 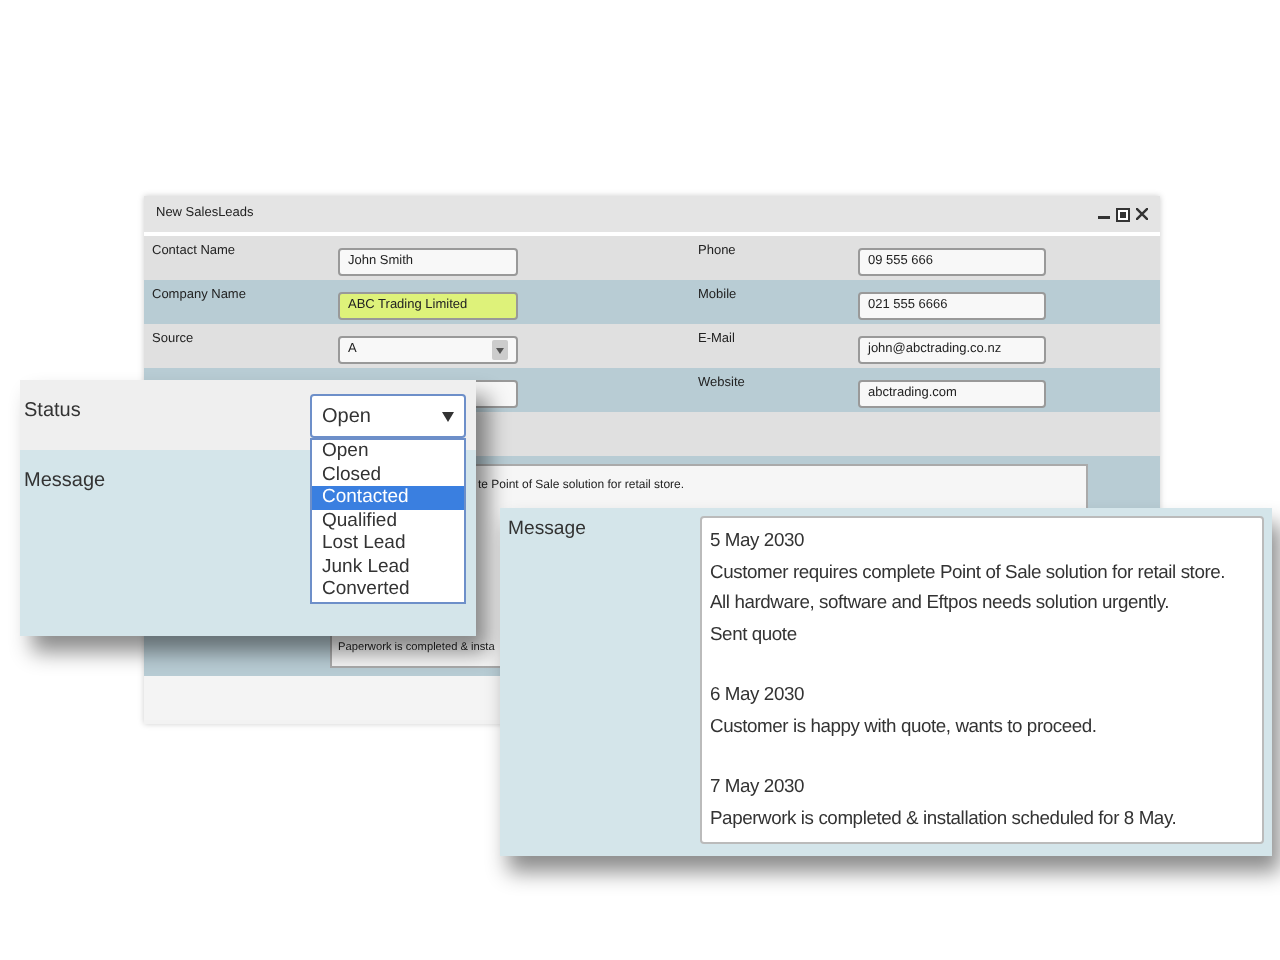 What do you see at coordinates (388, 474) in the screenshot?
I see `dropdown-option: Closed` at bounding box center [388, 474].